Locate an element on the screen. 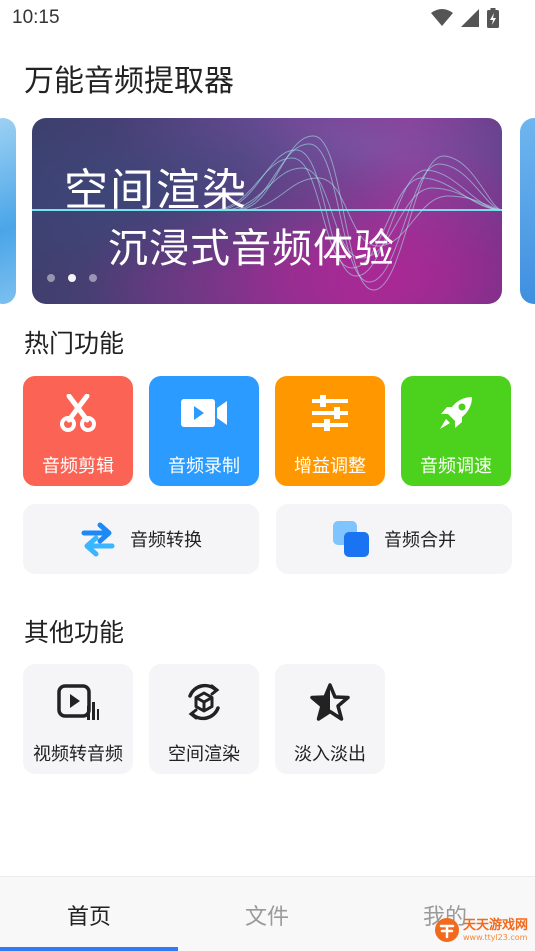 The width and height of the screenshot is (535, 951). tab-home: 首页 is located at coordinates (89, 914).